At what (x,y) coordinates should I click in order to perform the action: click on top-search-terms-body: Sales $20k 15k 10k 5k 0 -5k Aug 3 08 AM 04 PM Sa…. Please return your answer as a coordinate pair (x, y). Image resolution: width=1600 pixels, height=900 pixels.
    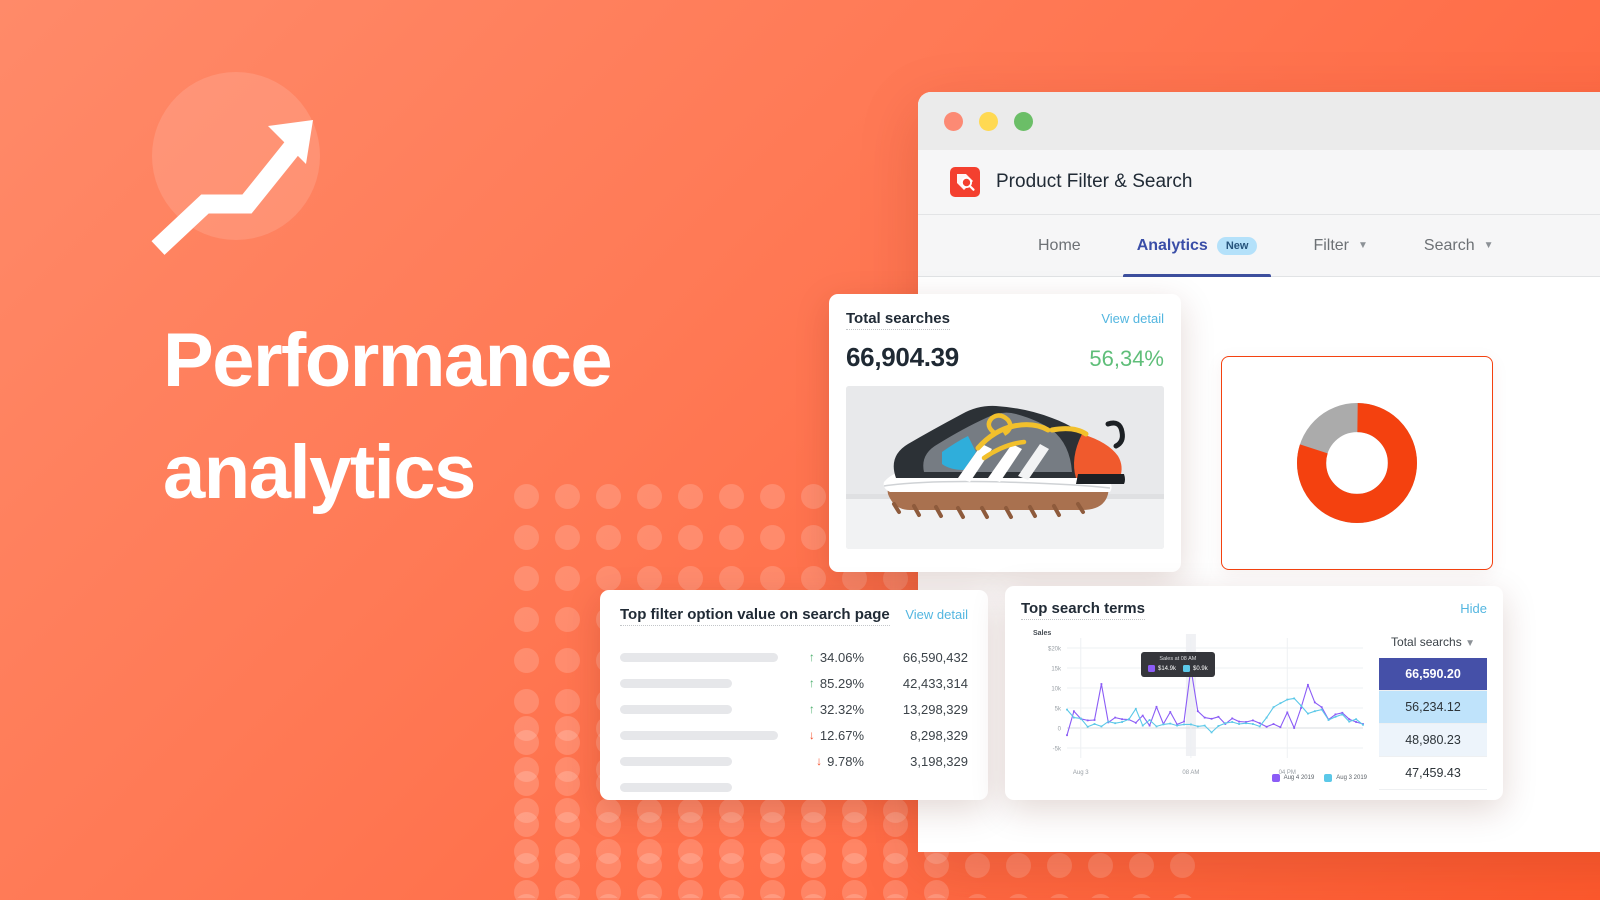
    Looking at the image, I should click on (1254, 710).